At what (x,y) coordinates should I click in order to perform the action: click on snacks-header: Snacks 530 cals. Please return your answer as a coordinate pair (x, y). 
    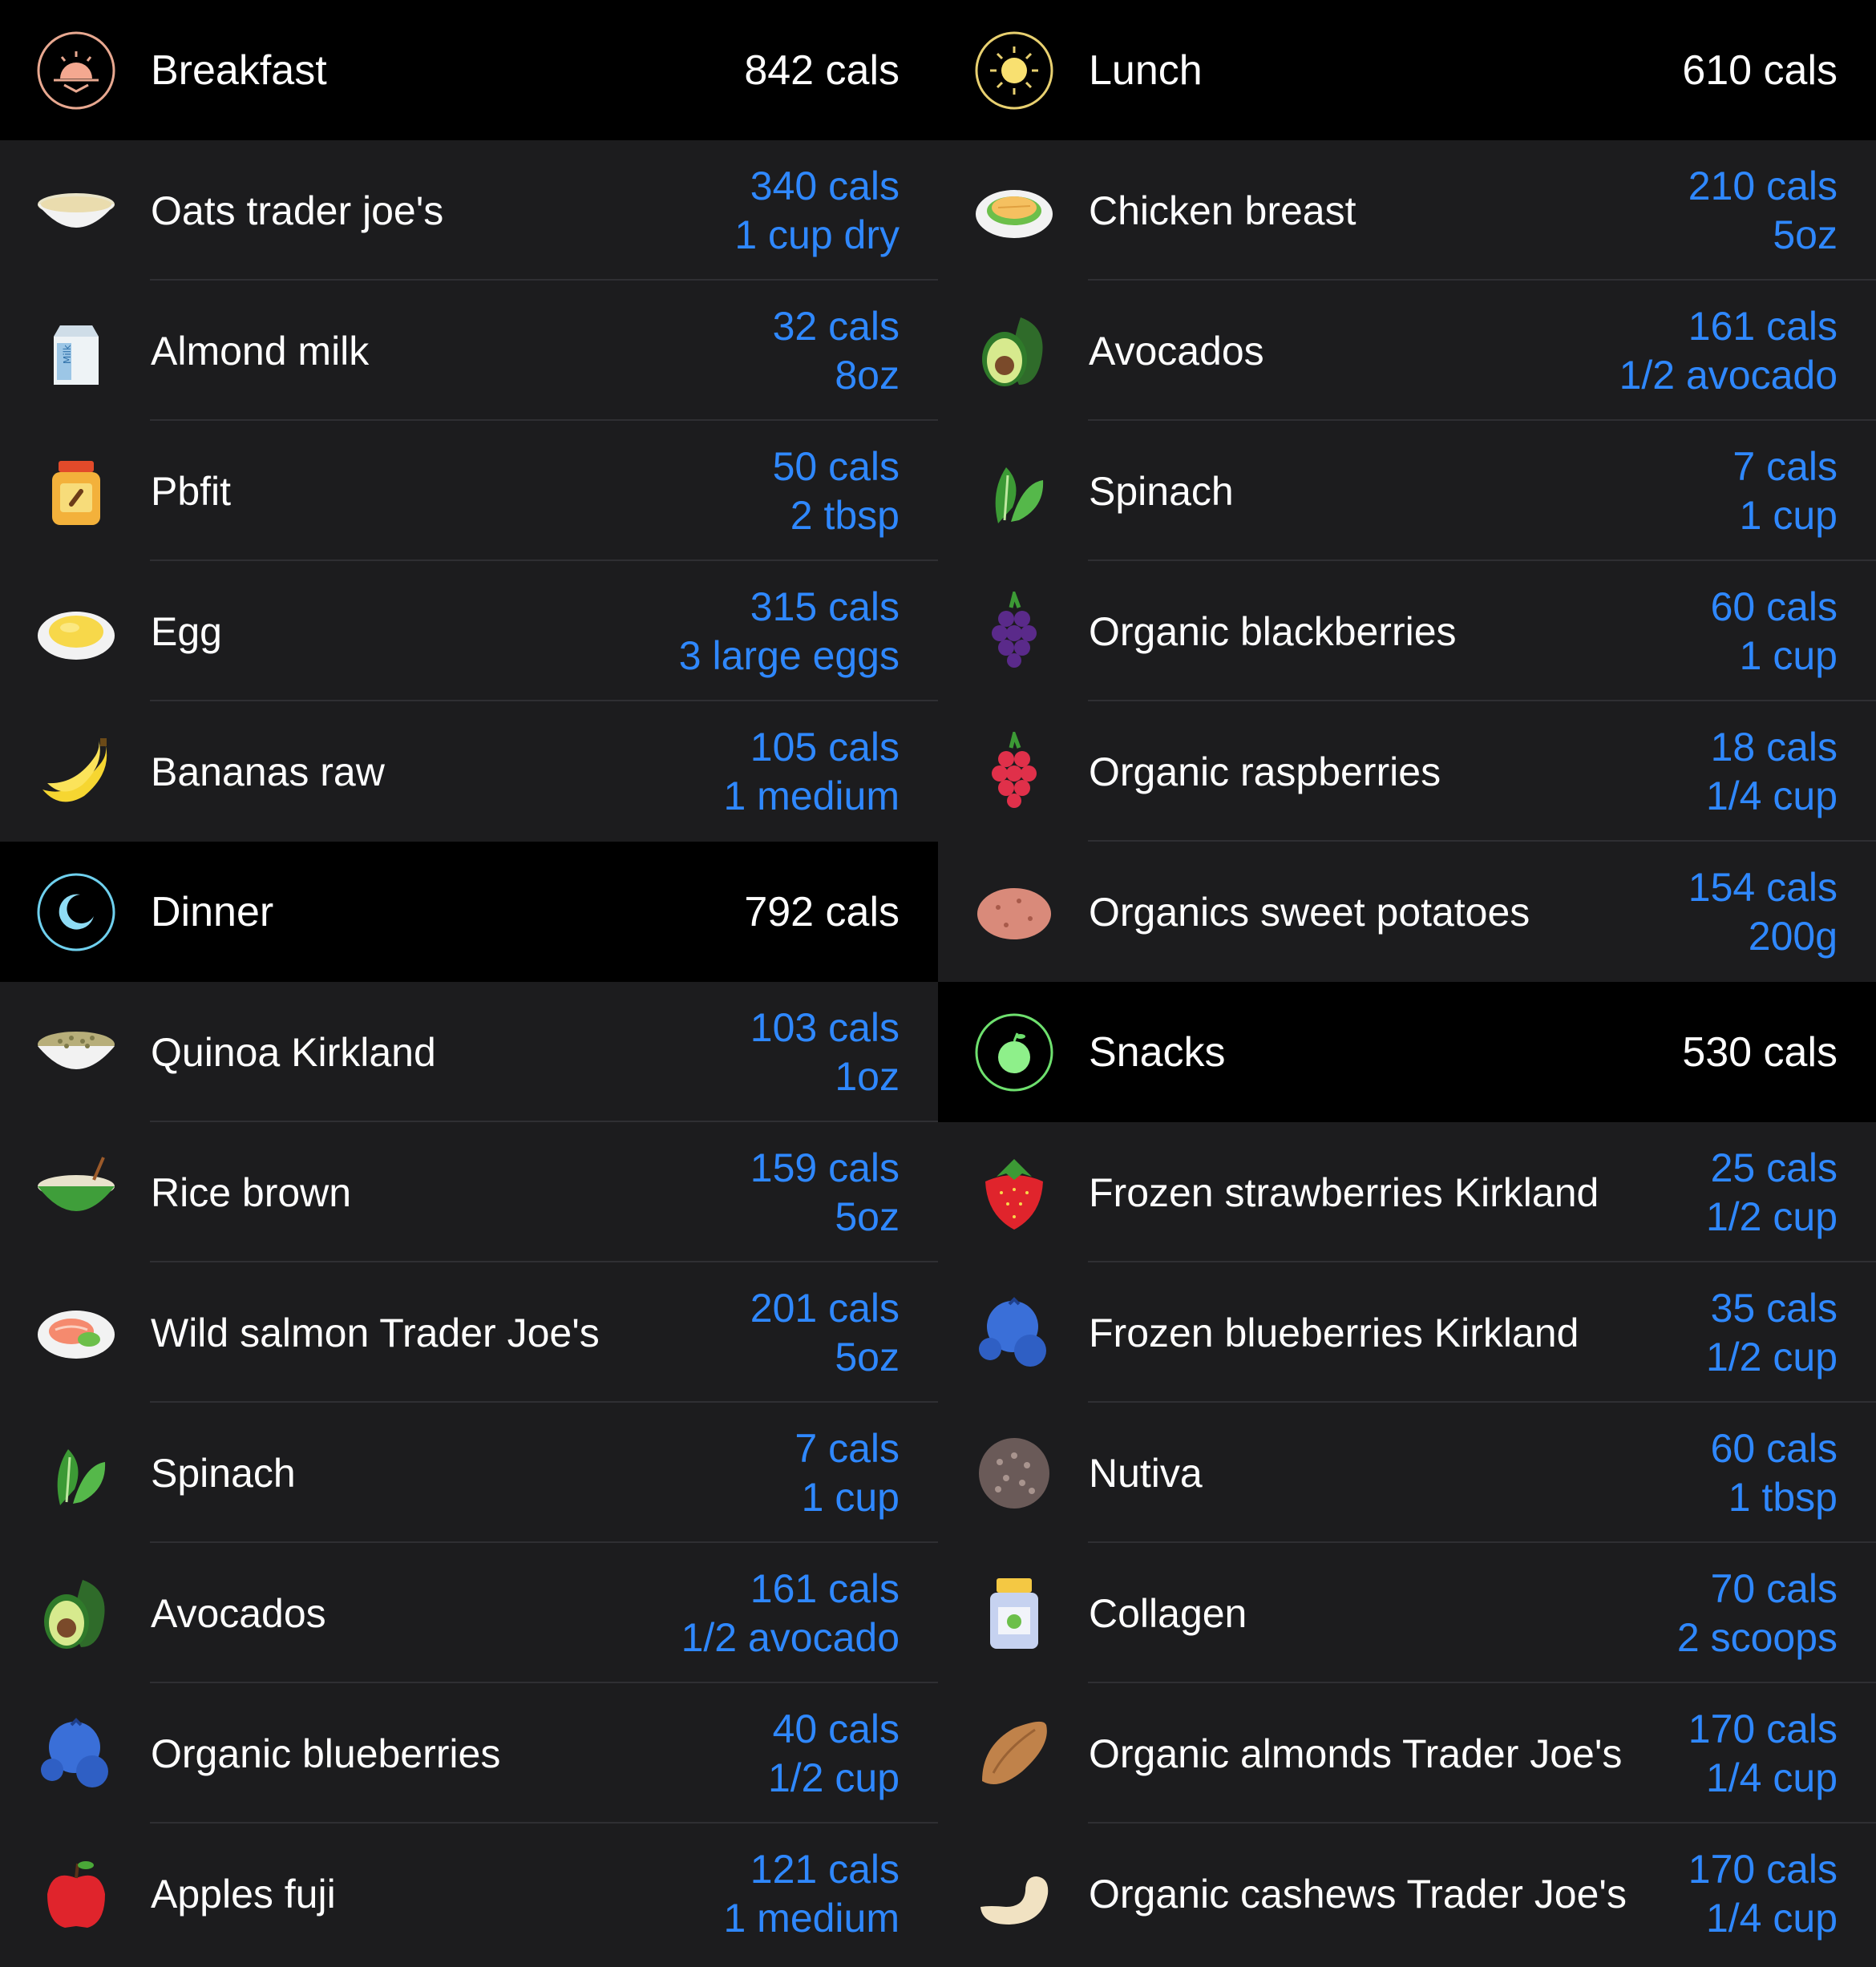
    Looking at the image, I should click on (1407, 1052).